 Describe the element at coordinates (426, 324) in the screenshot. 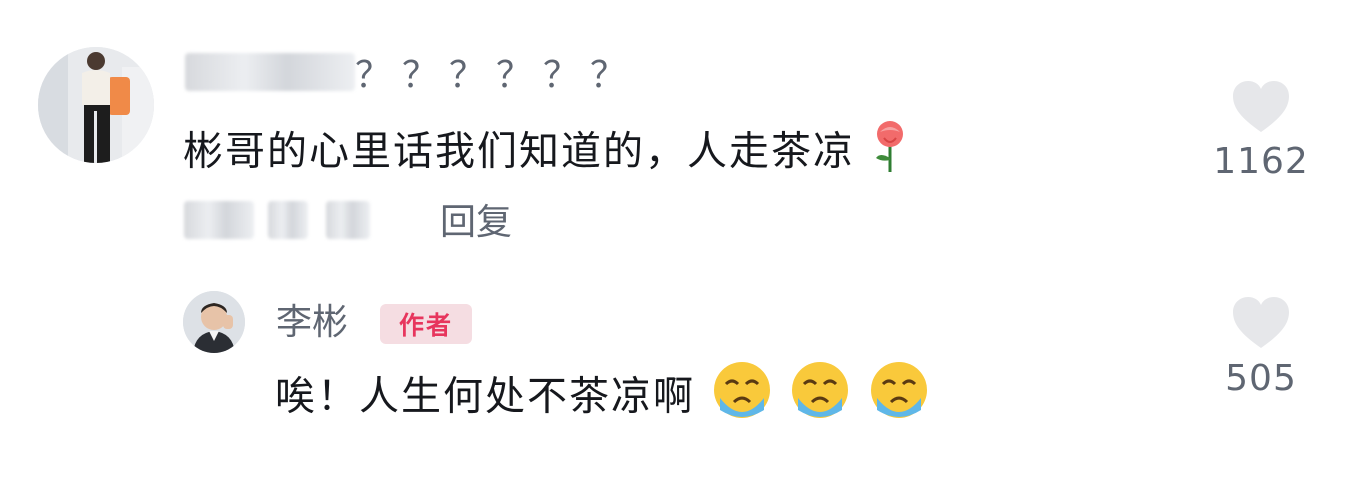

I see `author-badge: 作者` at that location.